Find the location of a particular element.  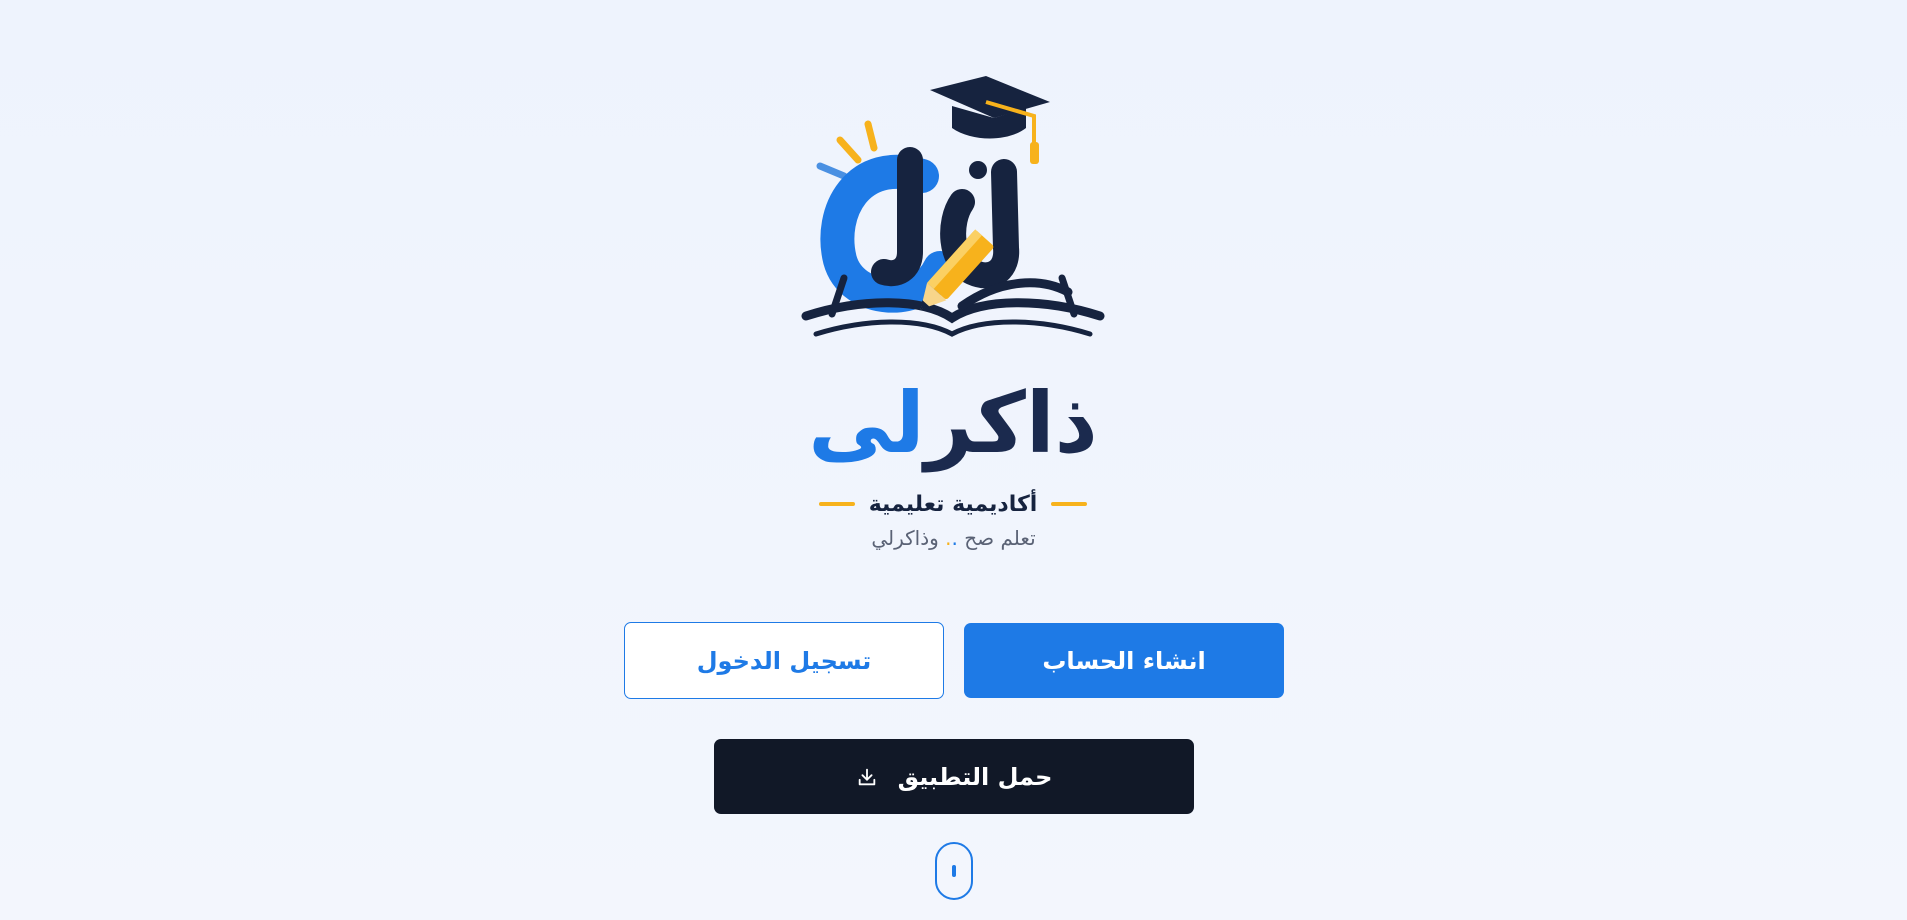

brand-subtitle: أكاديمية تعليمية is located at coordinates (953, 504).